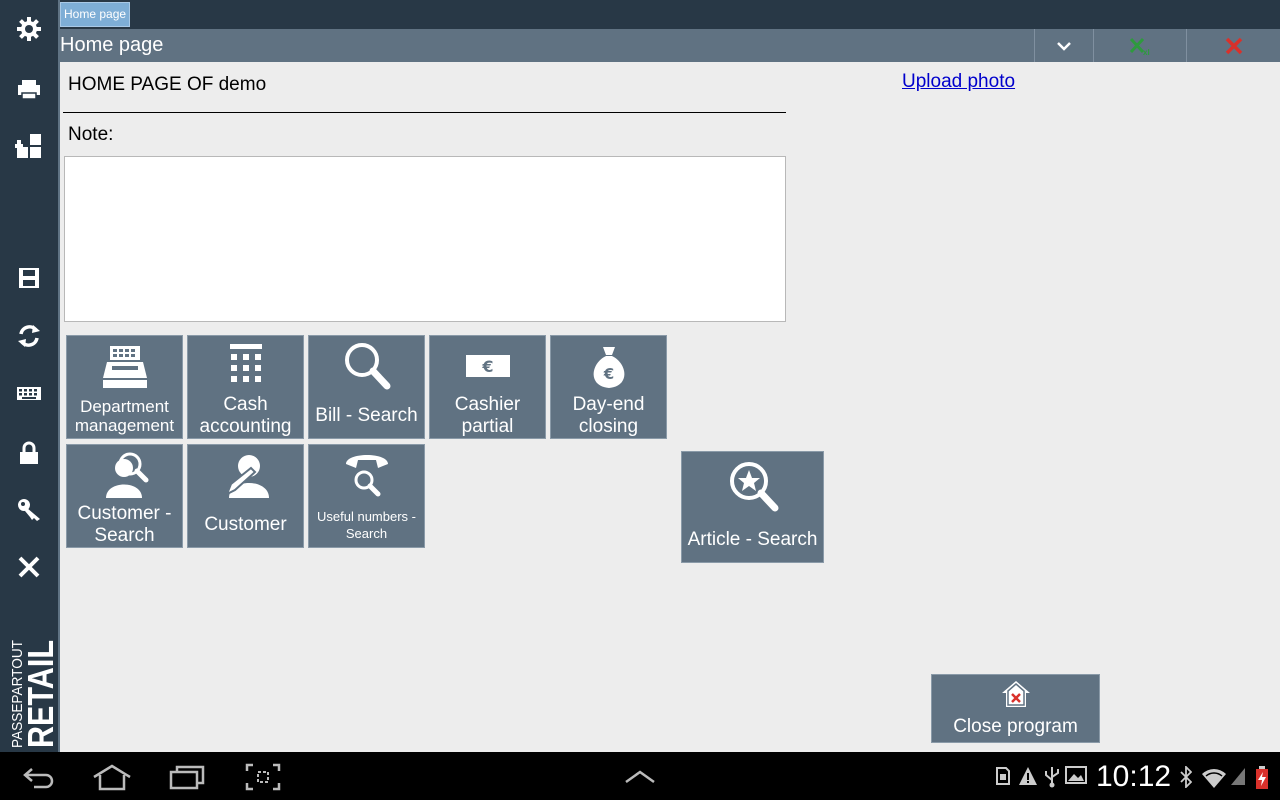 The width and height of the screenshot is (1280, 800). What do you see at coordinates (245, 524) in the screenshot?
I see `tile-label: Customer` at bounding box center [245, 524].